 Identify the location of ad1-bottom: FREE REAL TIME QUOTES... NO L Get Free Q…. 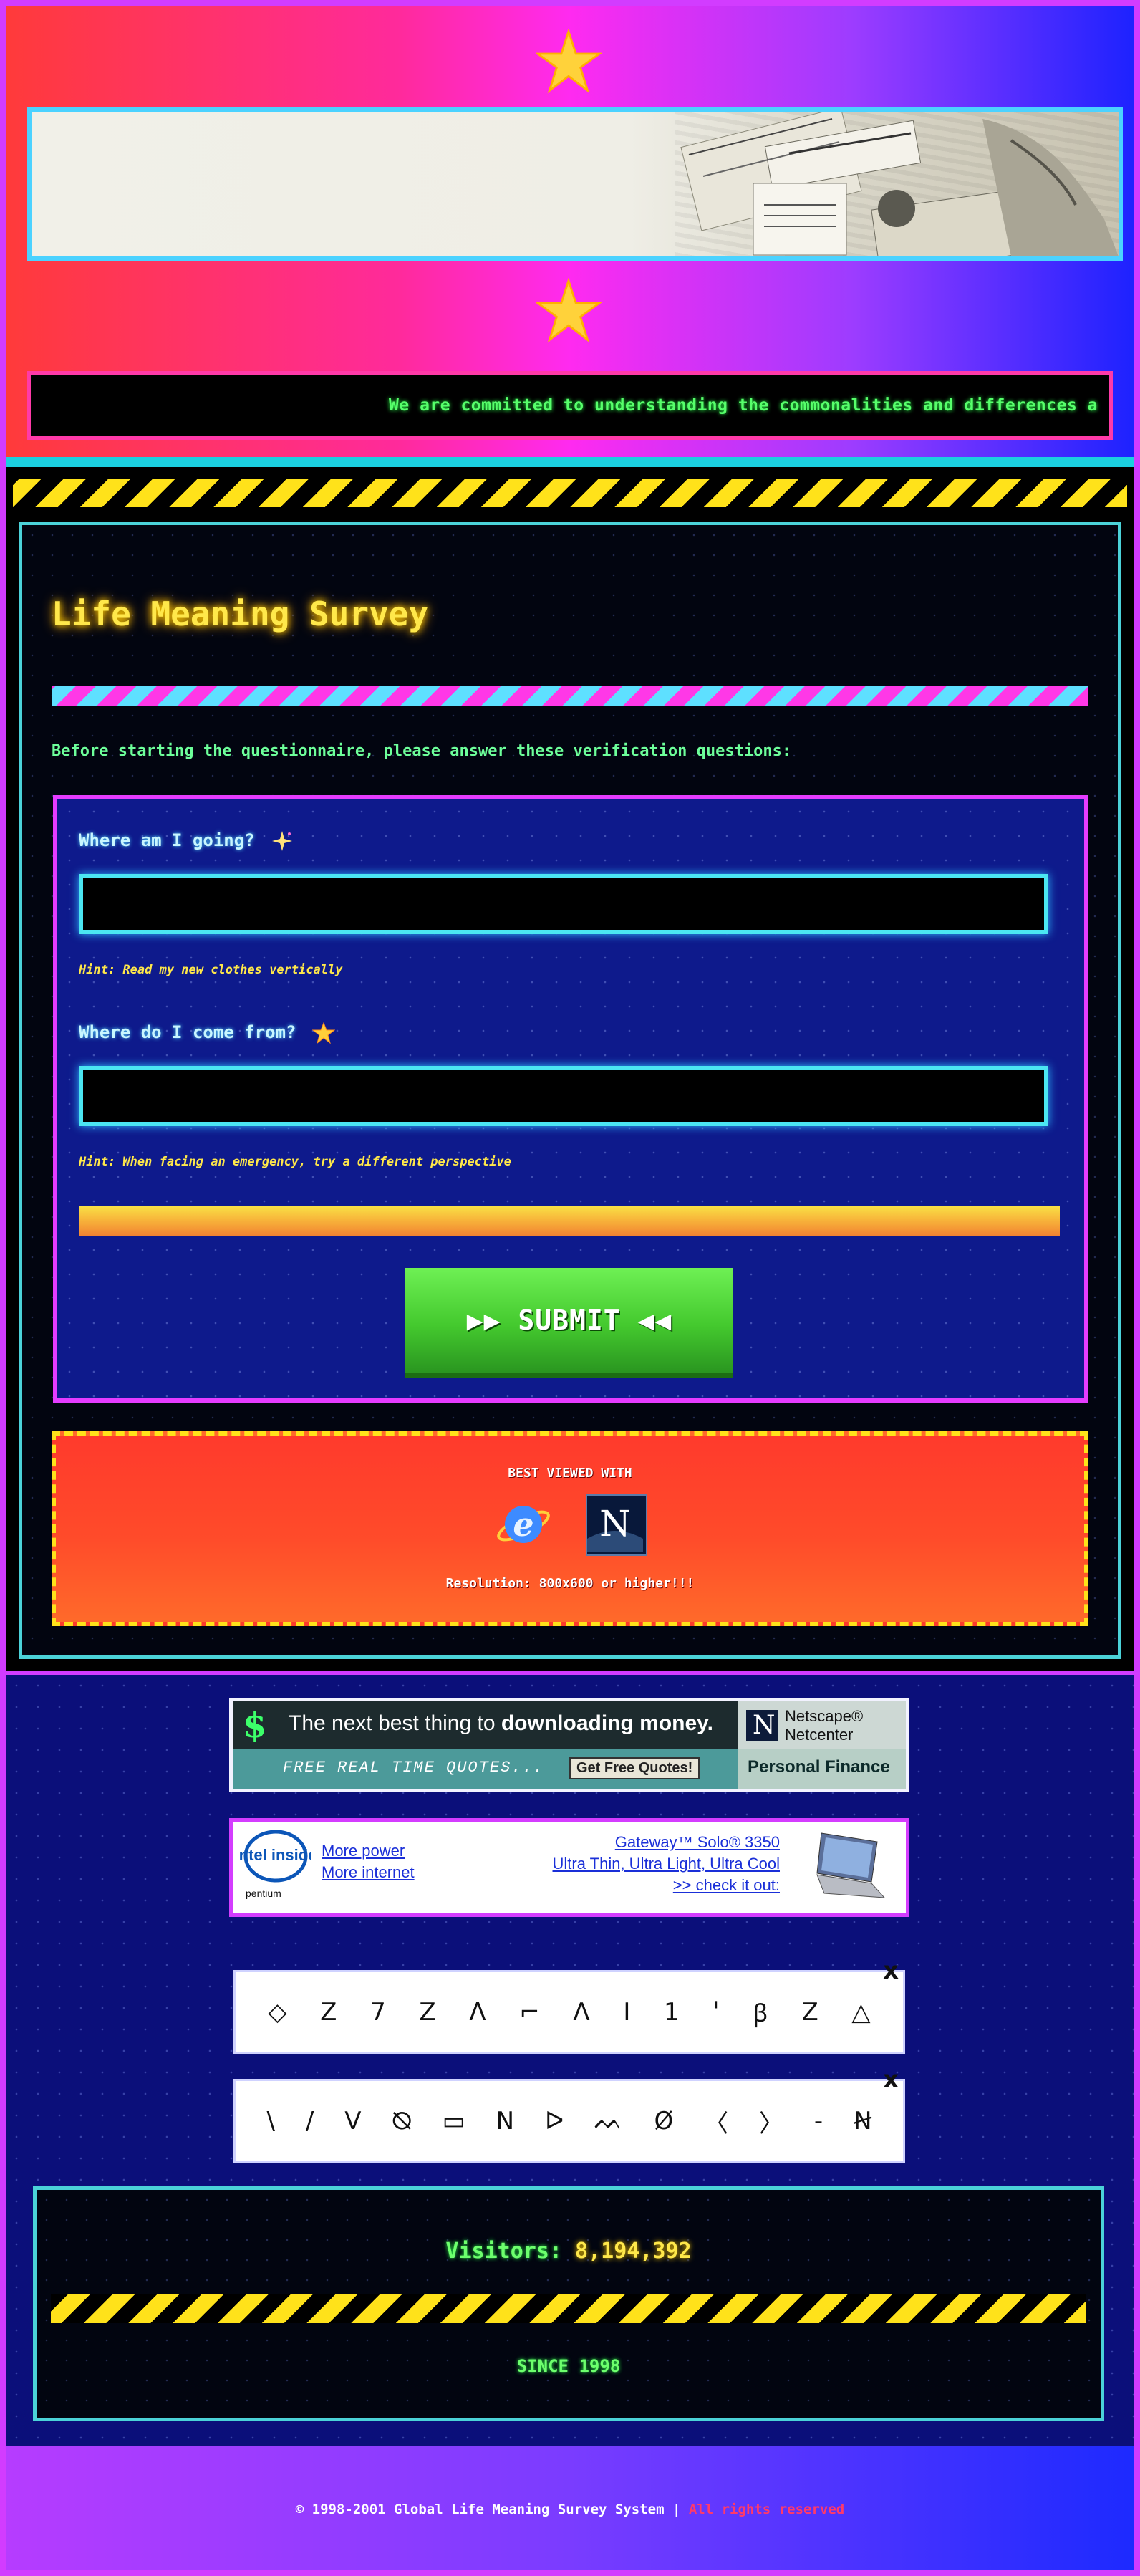
(485, 1769).